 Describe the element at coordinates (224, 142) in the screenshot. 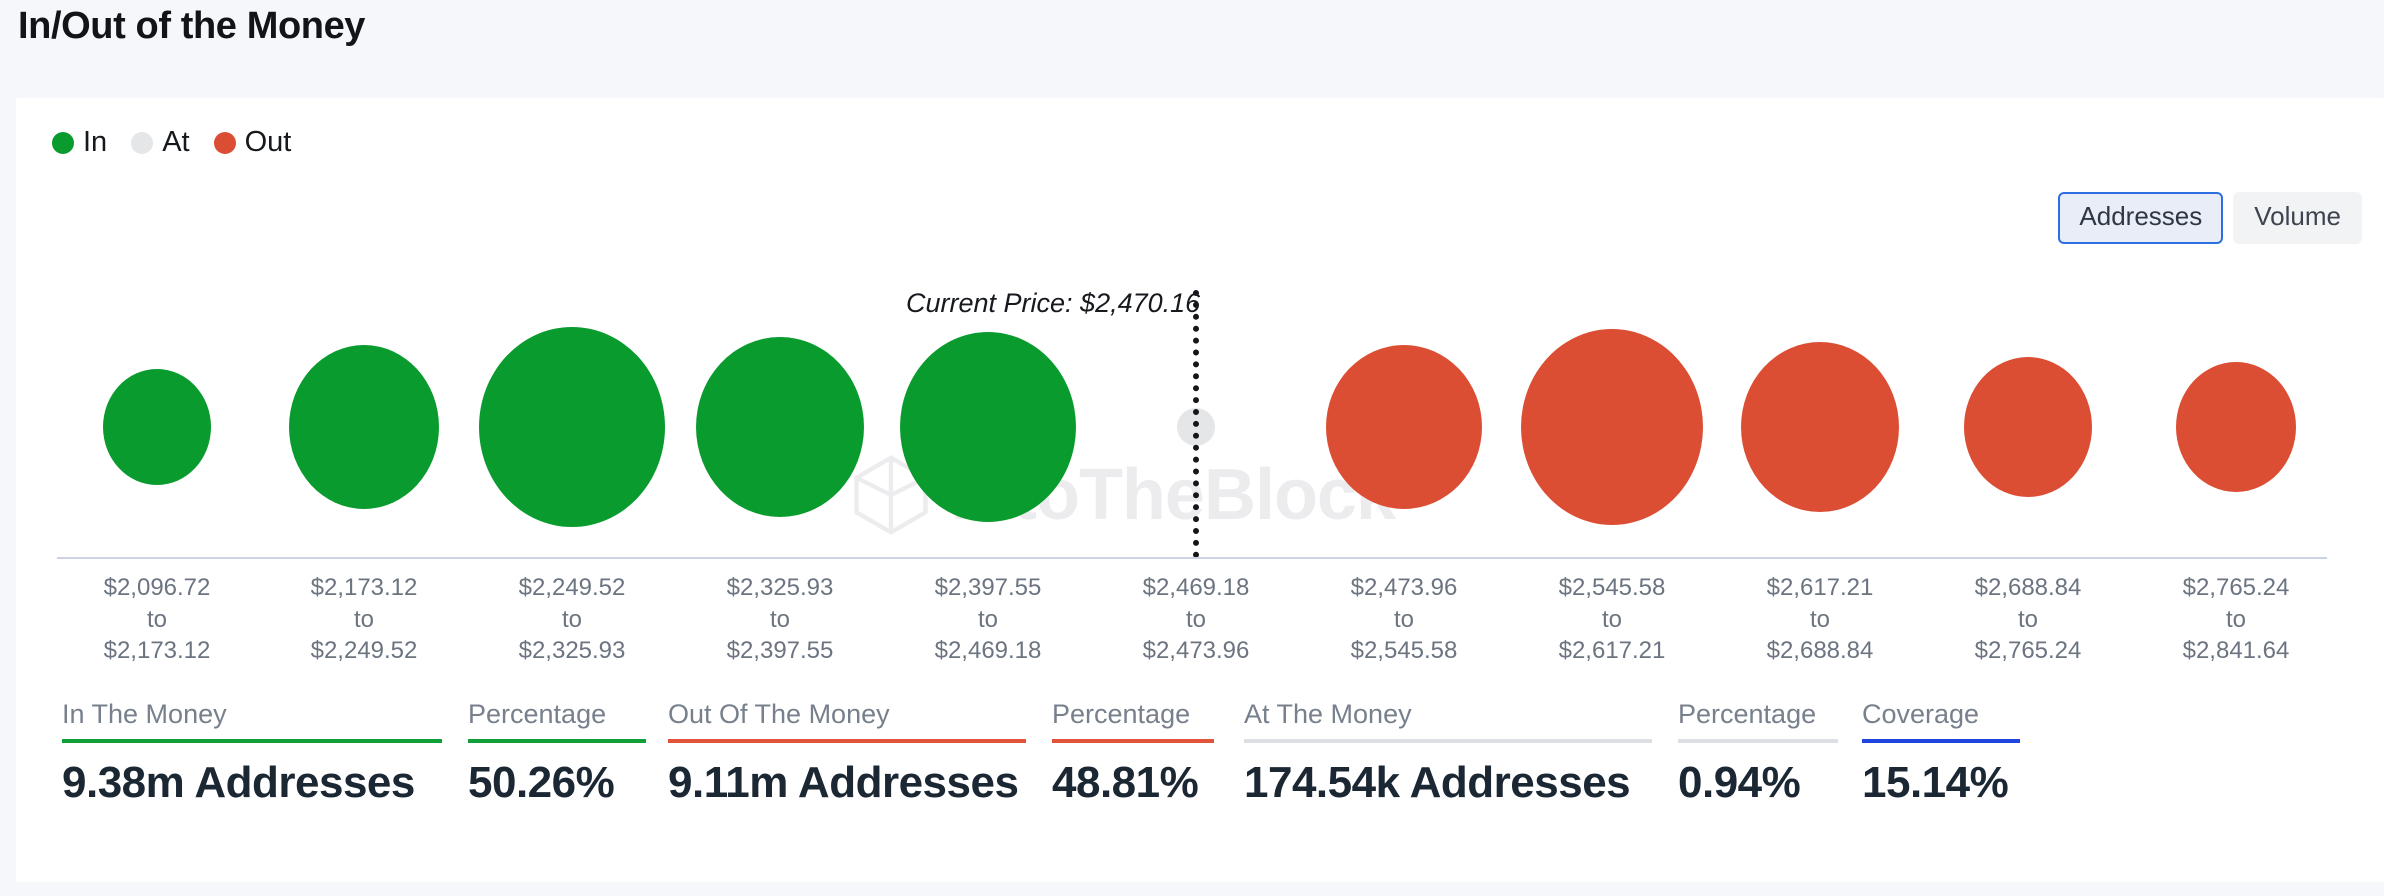

I see `legend-dot-out` at that location.